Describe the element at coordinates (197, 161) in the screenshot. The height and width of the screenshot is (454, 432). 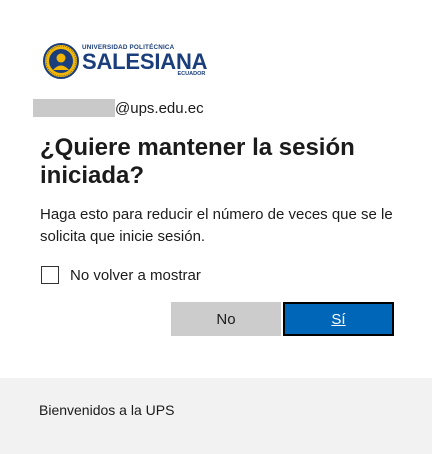
I see `page-title: ¿Quiere mantener la sesión iniciada?` at that location.